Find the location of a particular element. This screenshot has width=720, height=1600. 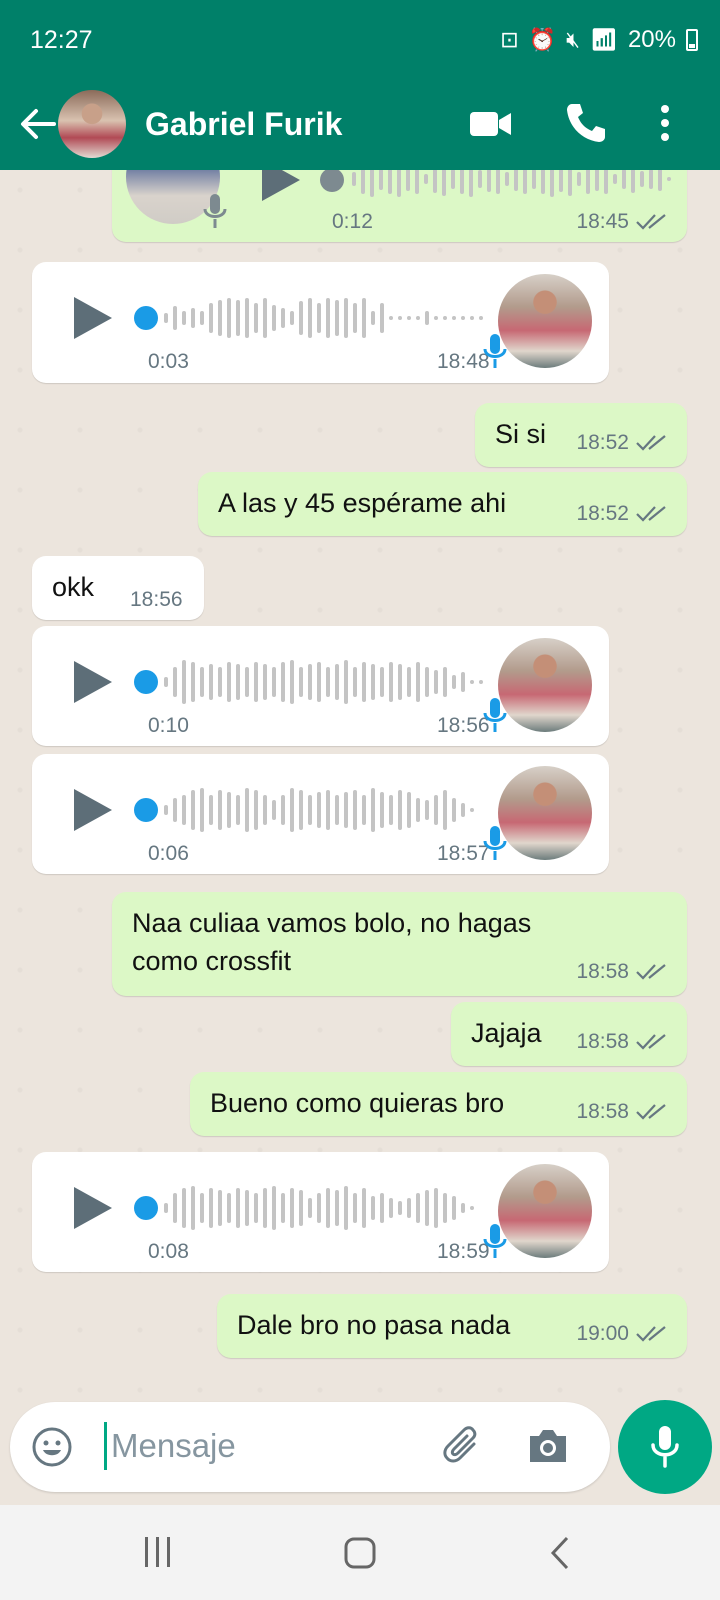

emoji-icon is located at coordinates (52, 1447).